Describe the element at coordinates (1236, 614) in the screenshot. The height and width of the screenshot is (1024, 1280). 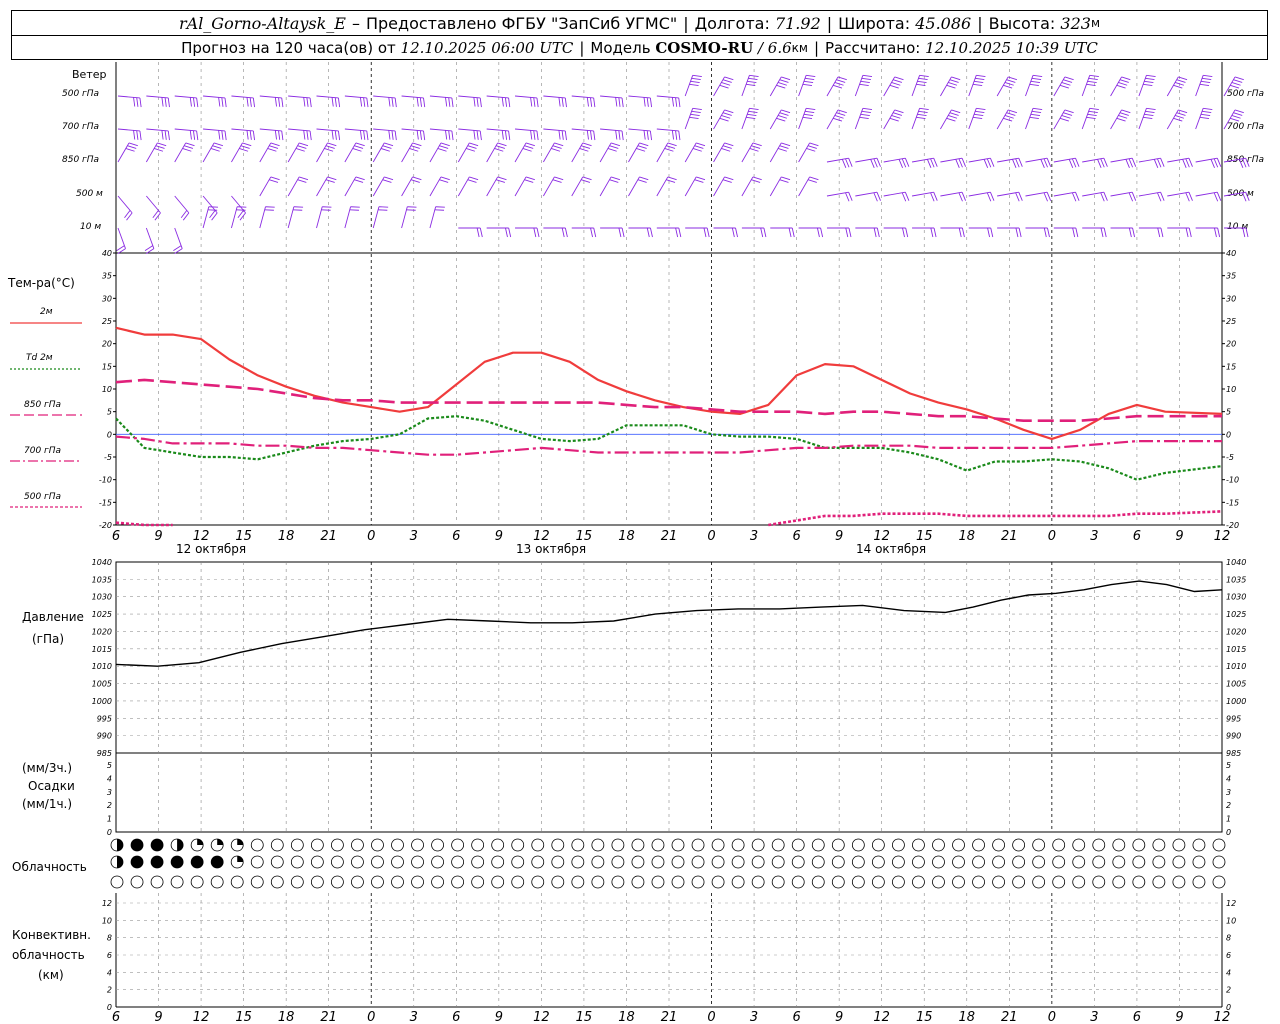
I see `pressure-y-tick: 1025` at that location.